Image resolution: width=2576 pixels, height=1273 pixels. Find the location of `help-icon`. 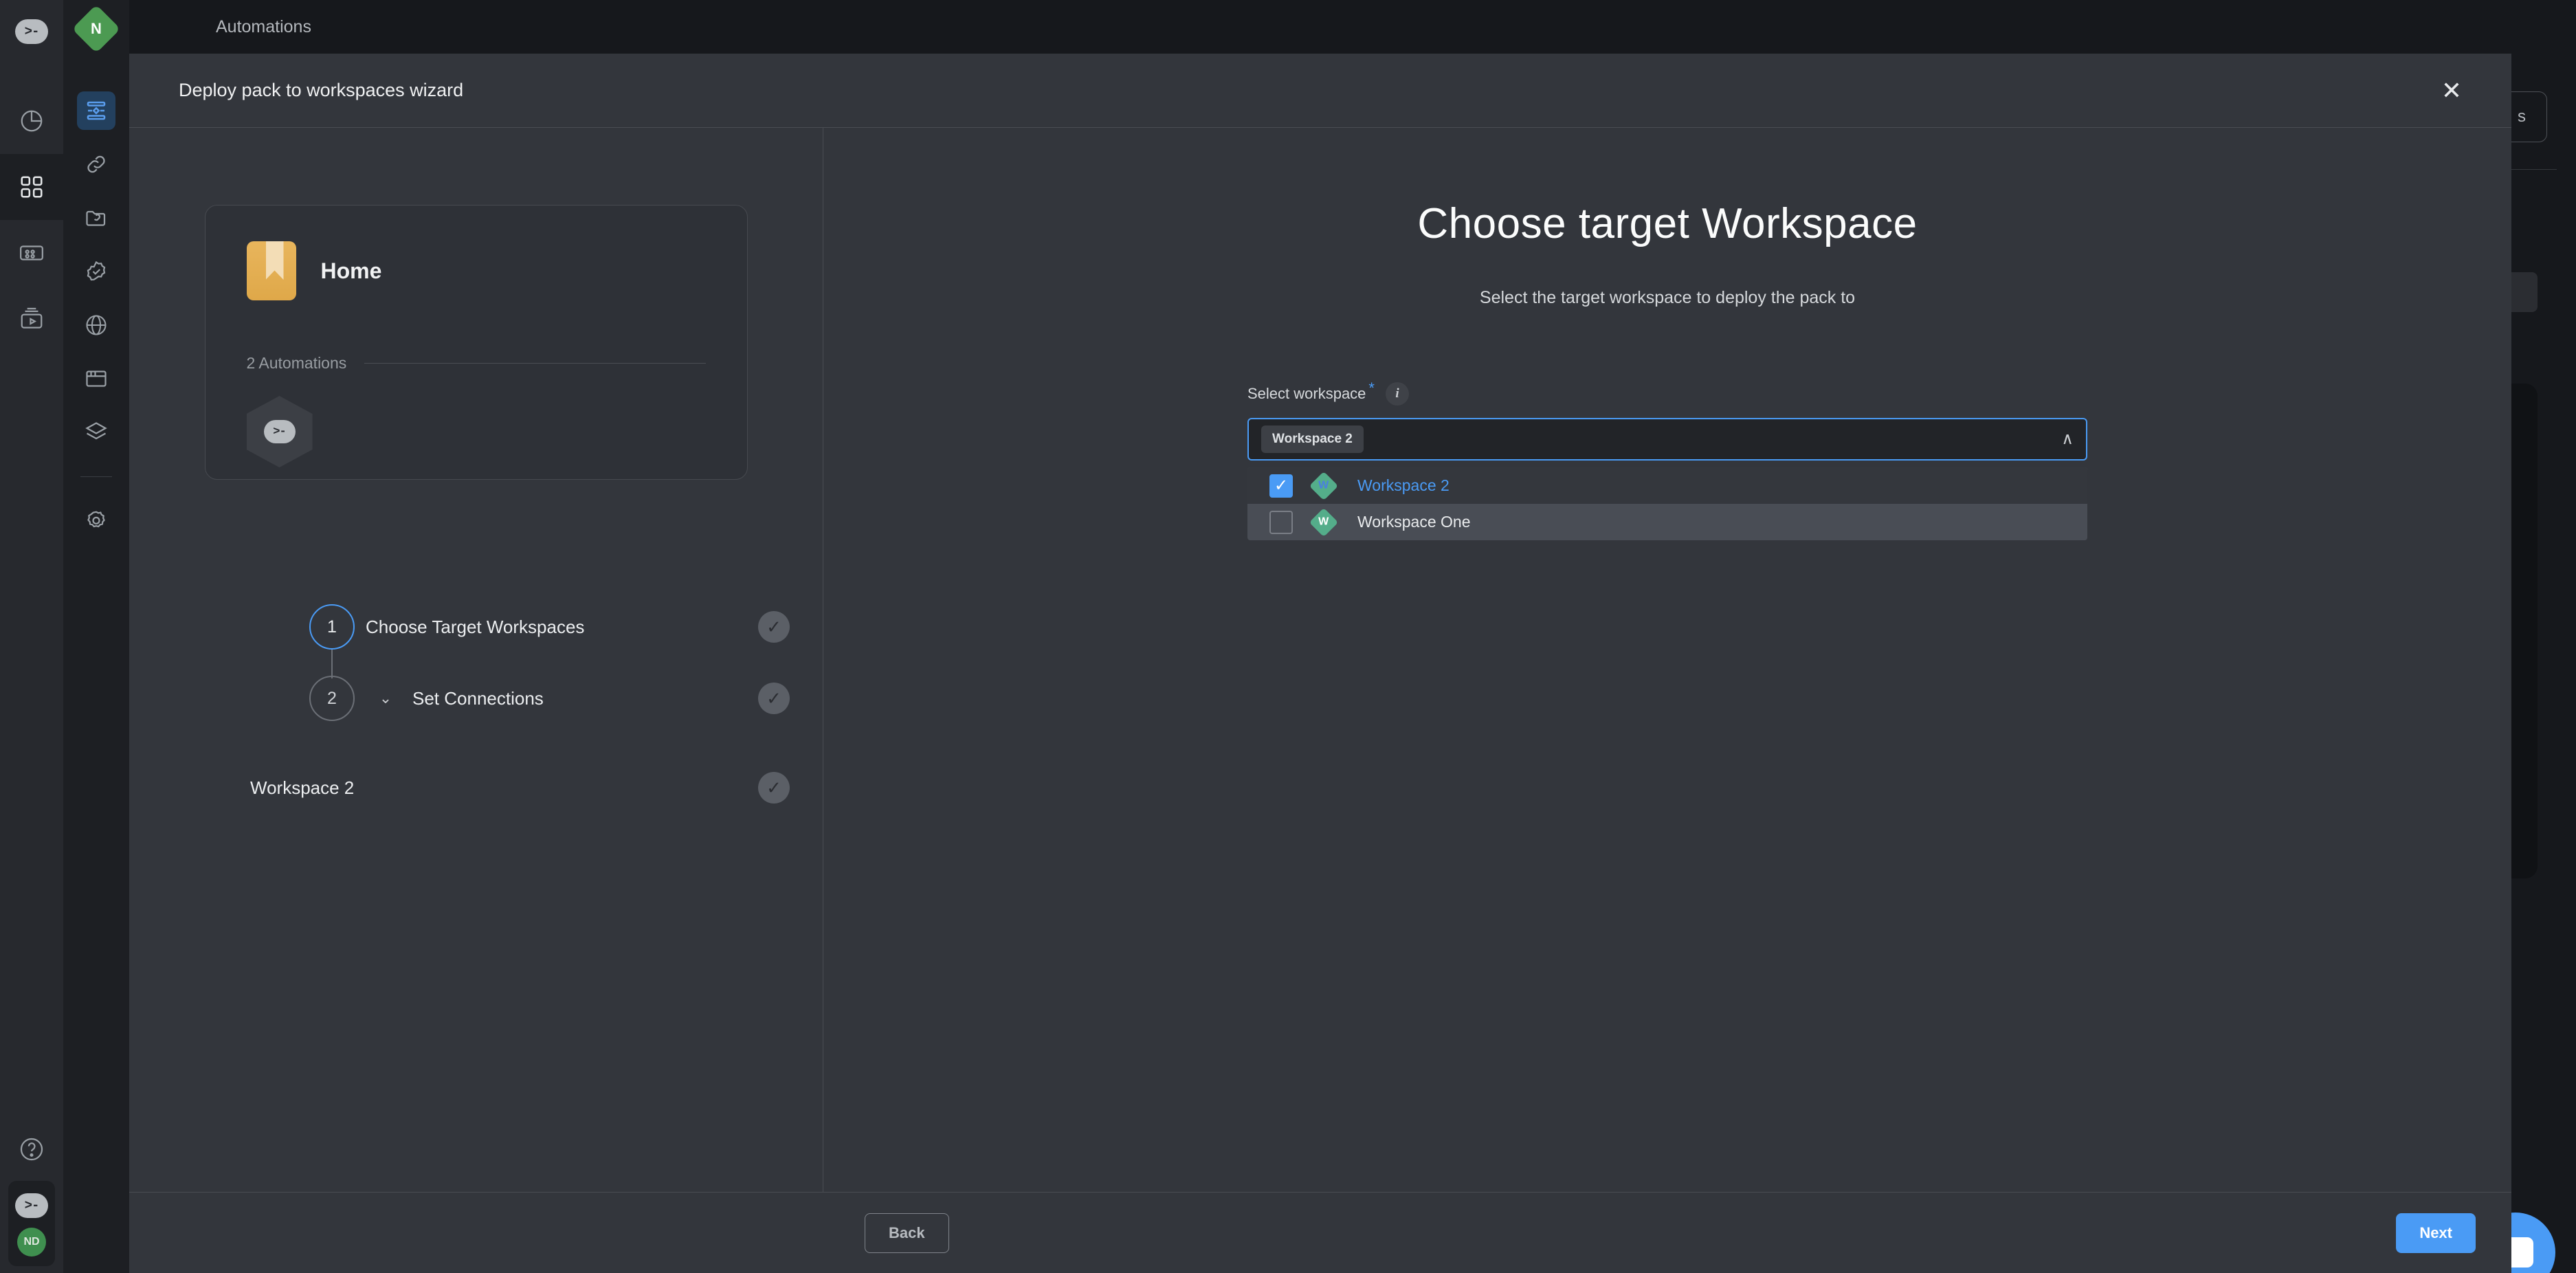

help-icon is located at coordinates (31, 1149).